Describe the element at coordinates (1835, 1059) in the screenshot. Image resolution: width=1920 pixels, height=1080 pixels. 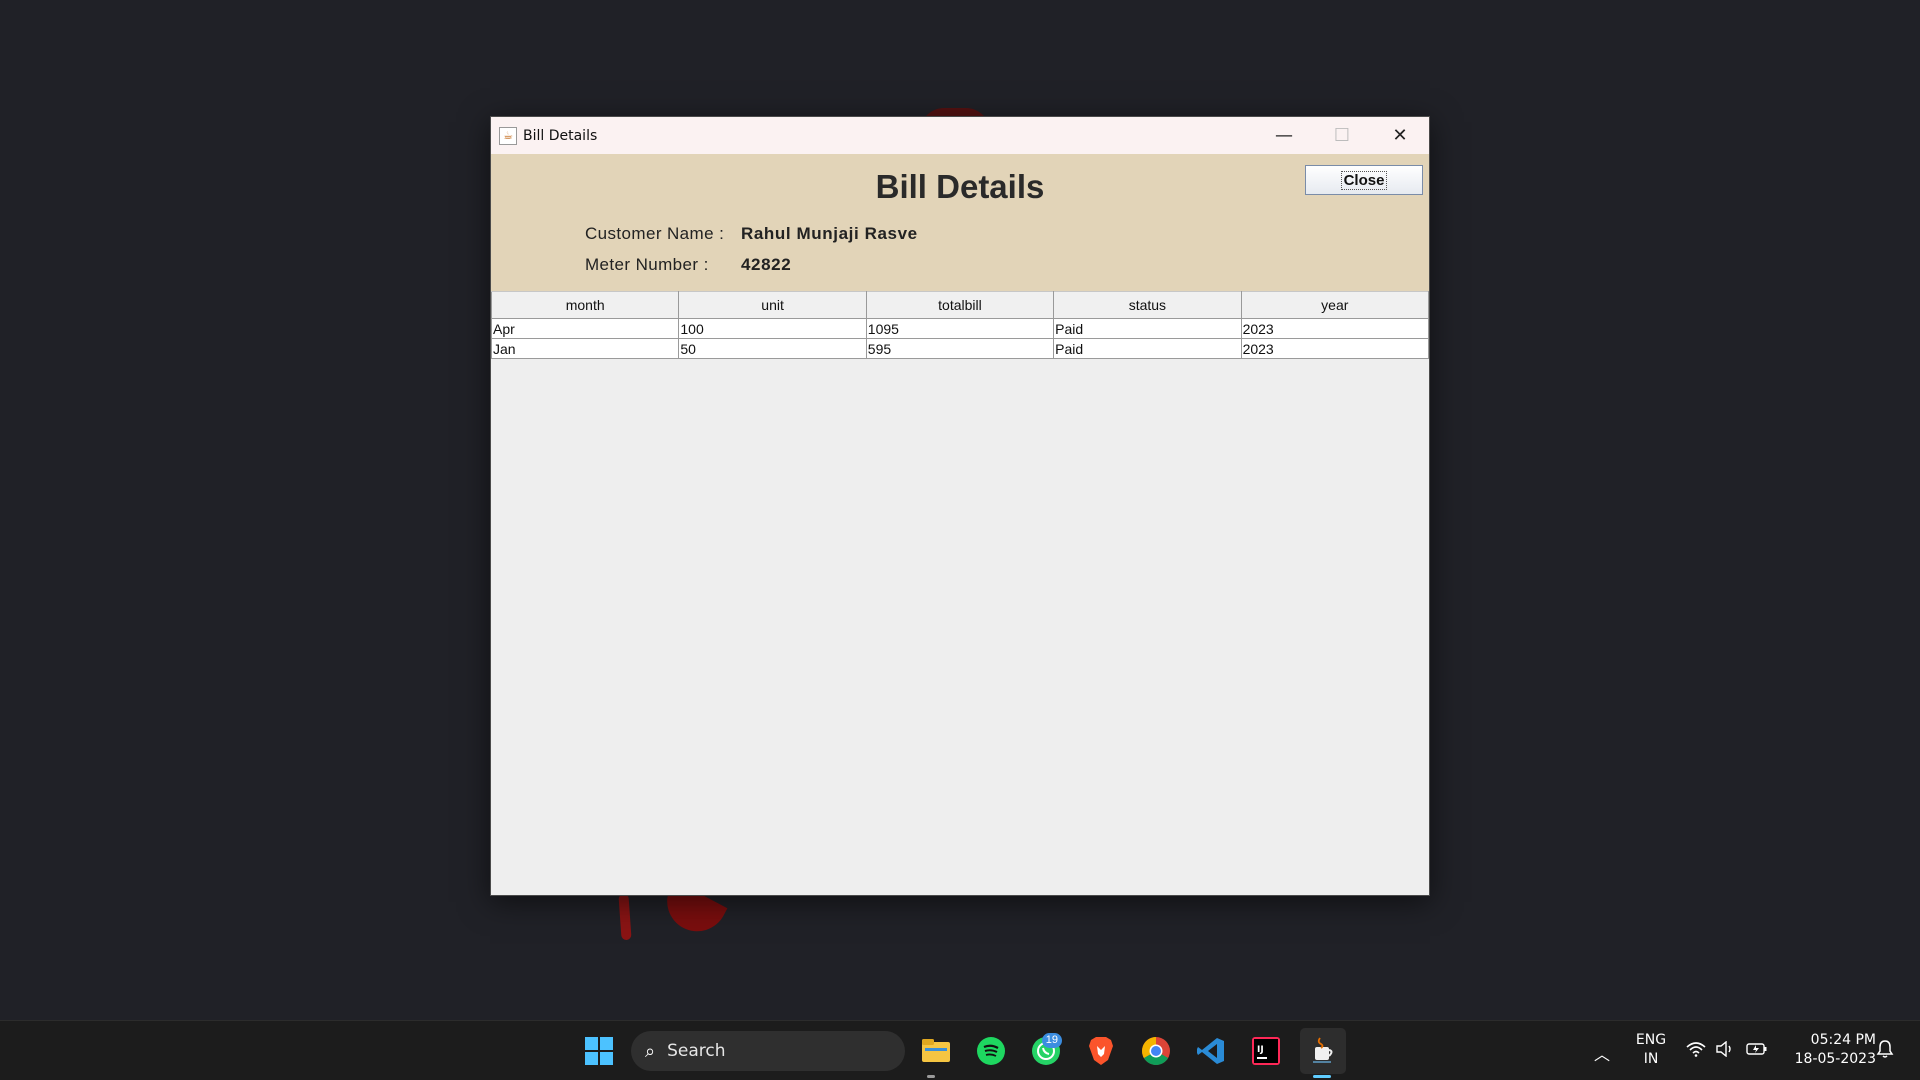
I see `clock-date: 18-05-2023` at that location.